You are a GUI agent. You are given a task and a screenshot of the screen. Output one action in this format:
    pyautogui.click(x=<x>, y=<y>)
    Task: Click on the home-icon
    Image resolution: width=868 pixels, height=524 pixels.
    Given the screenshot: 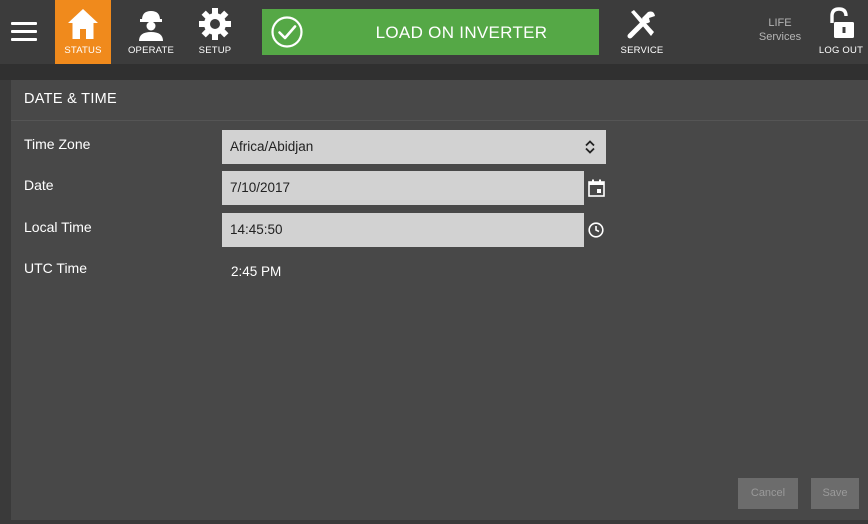 What is the action you would take?
    pyautogui.click(x=83, y=24)
    